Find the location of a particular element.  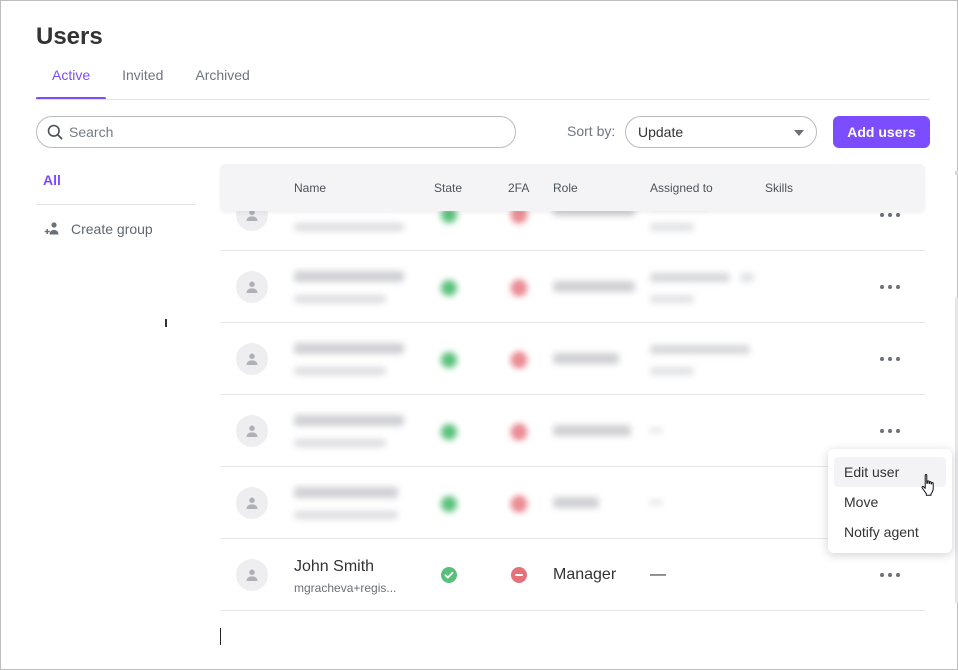

table-header: Name State 2FA Role Assigned to Skills is located at coordinates (572, 187).